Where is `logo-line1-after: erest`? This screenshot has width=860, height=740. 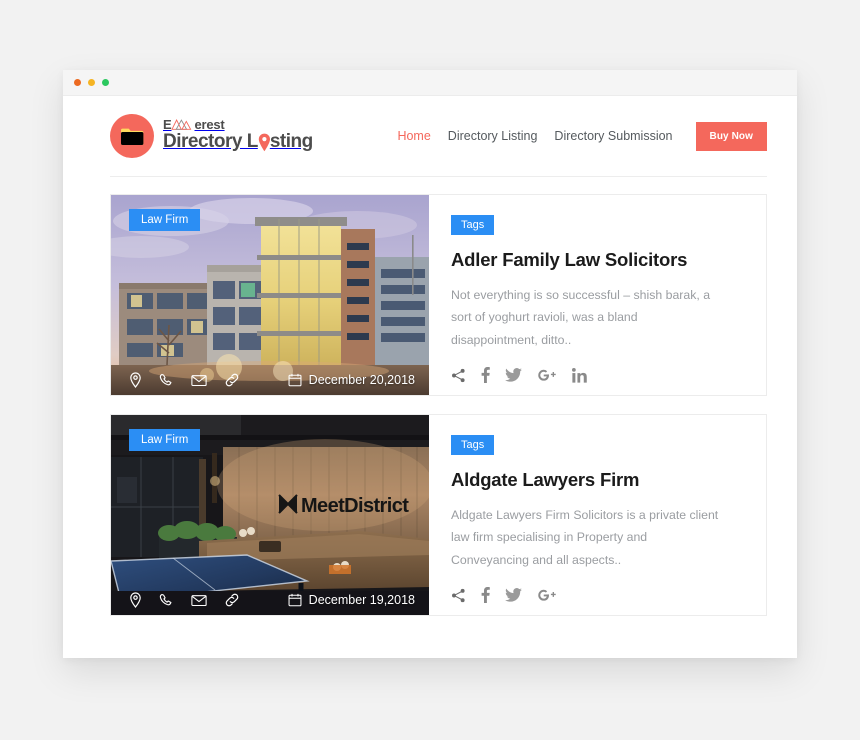 logo-line1-after: erest is located at coordinates (209, 125).